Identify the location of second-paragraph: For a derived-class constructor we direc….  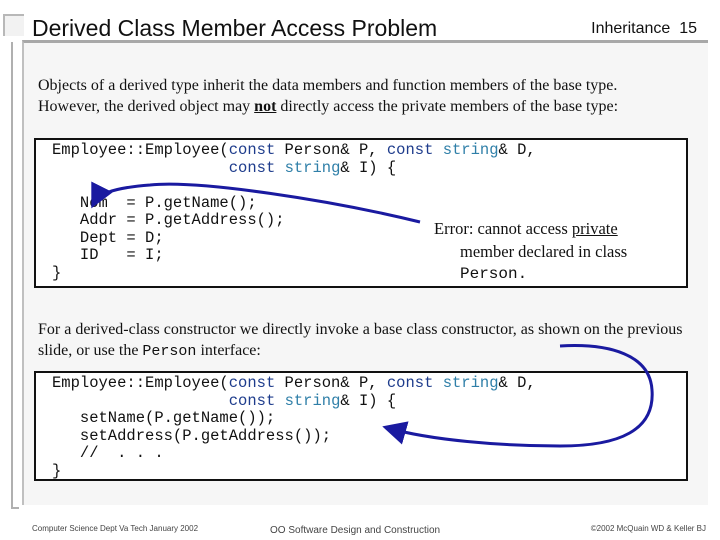
(363, 340).